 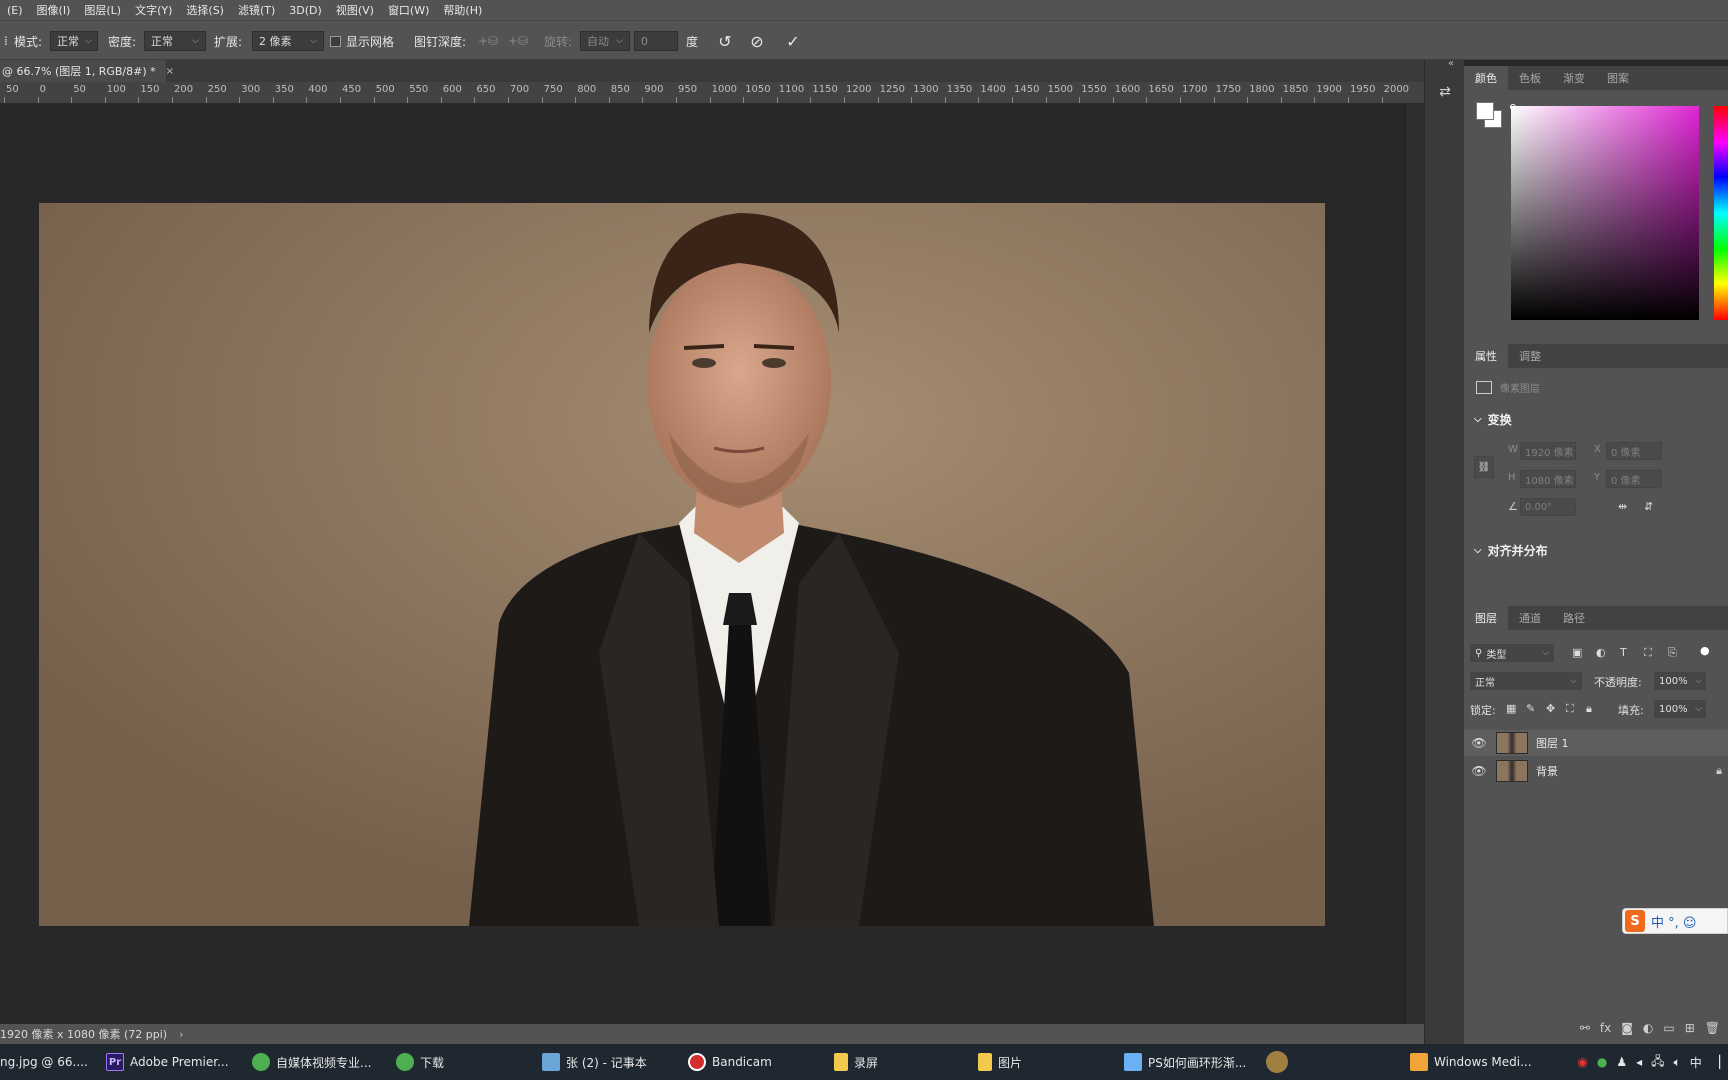 What do you see at coordinates (1445, 92) in the screenshot?
I see `history-icon: ⇄` at bounding box center [1445, 92].